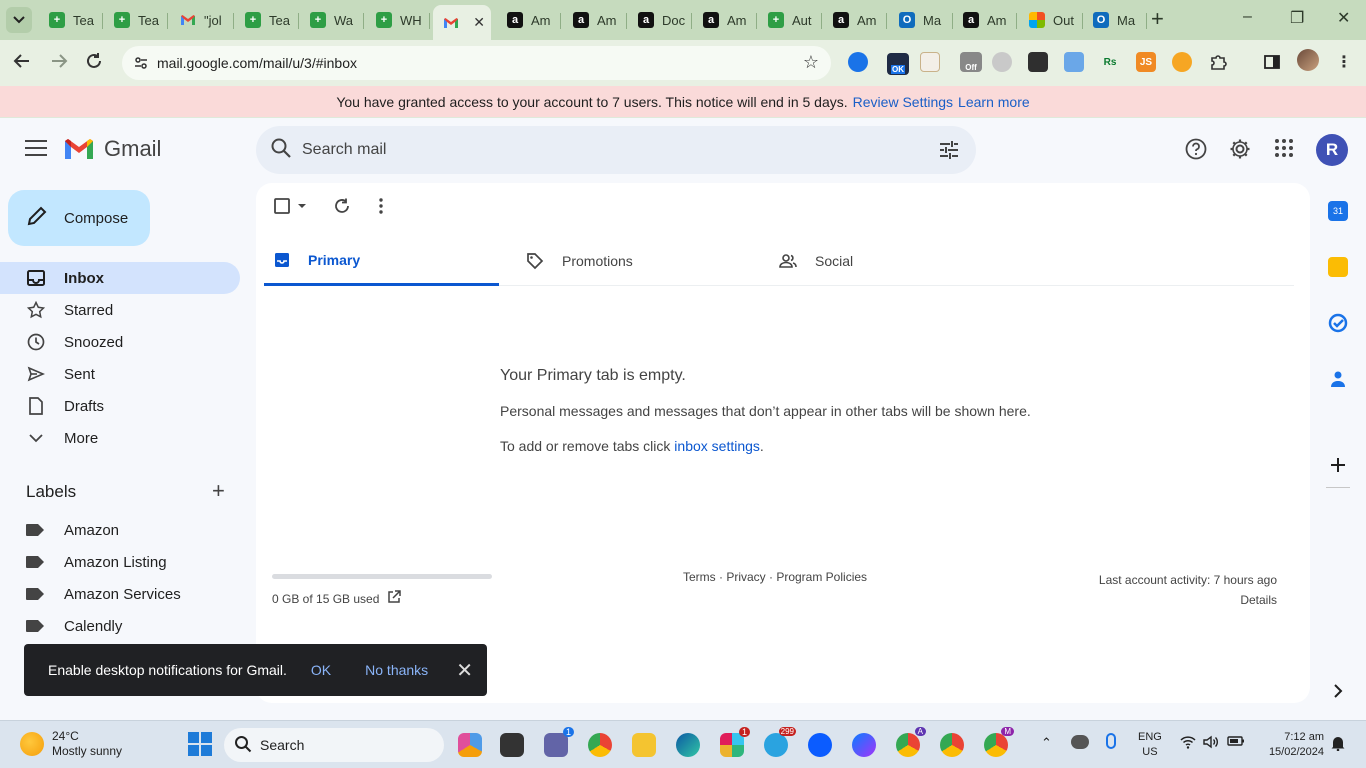  What do you see at coordinates (971, 62) in the screenshot?
I see `extension-off-icon: Off` at bounding box center [971, 62].